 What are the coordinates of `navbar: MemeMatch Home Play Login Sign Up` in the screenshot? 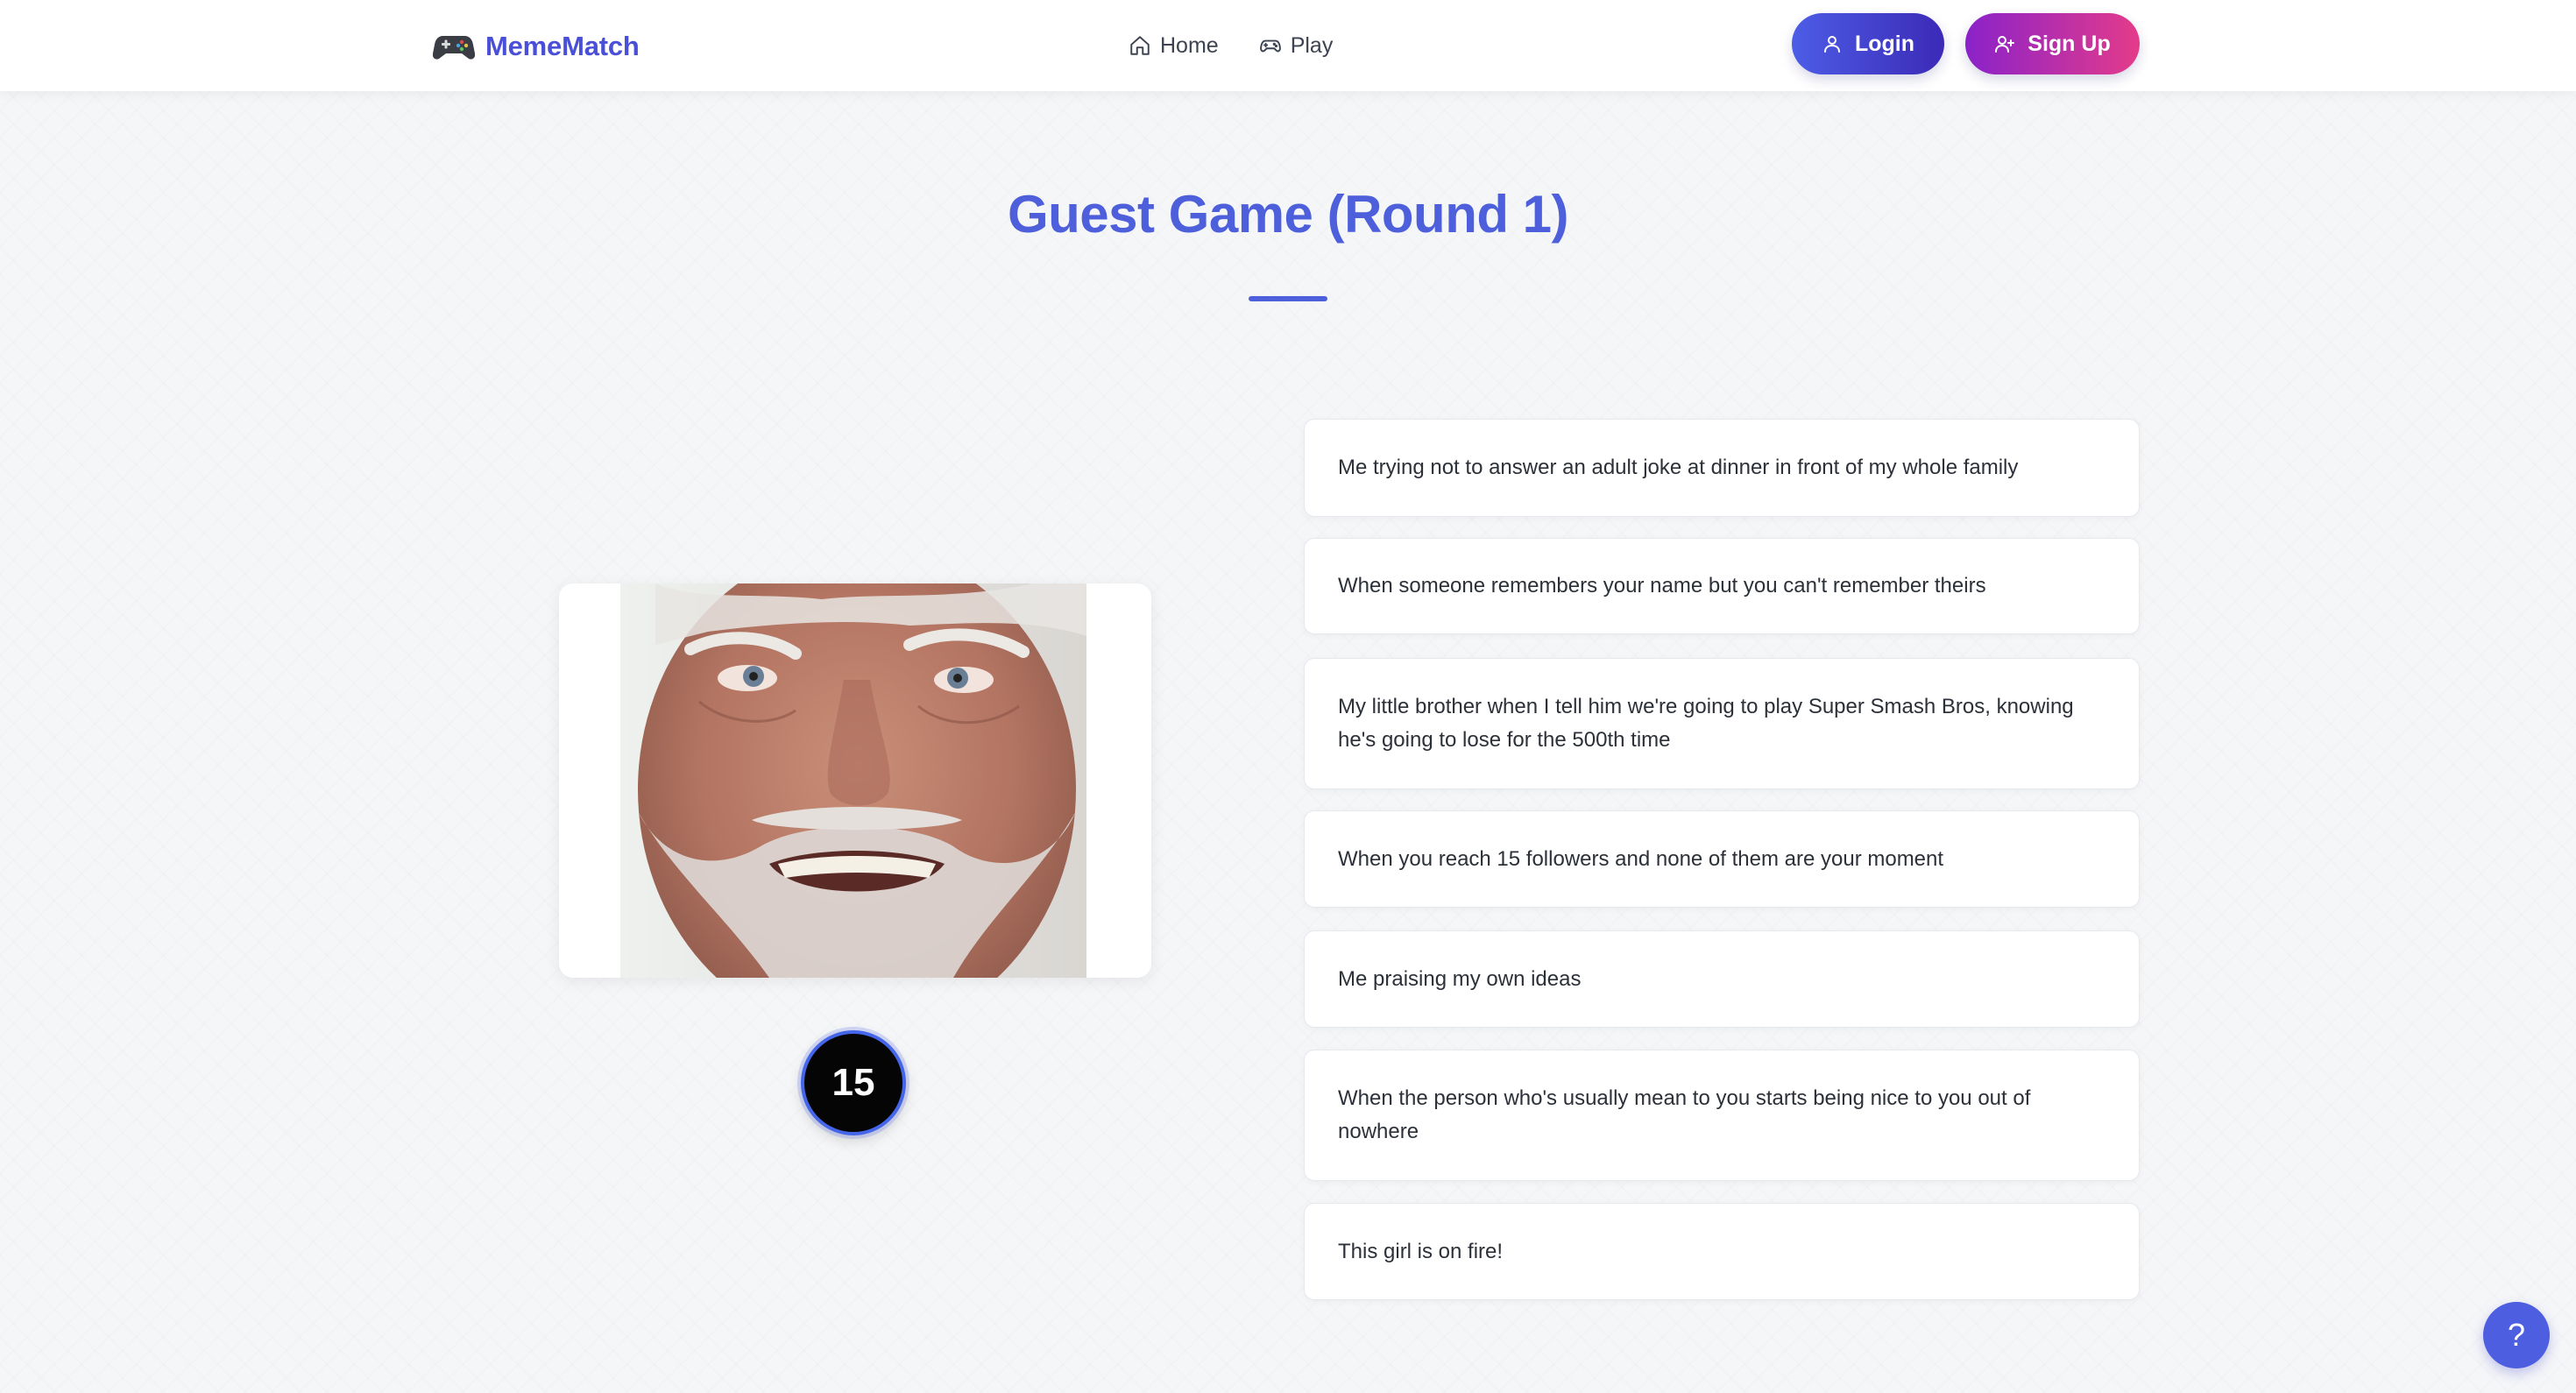 It's located at (1288, 46).